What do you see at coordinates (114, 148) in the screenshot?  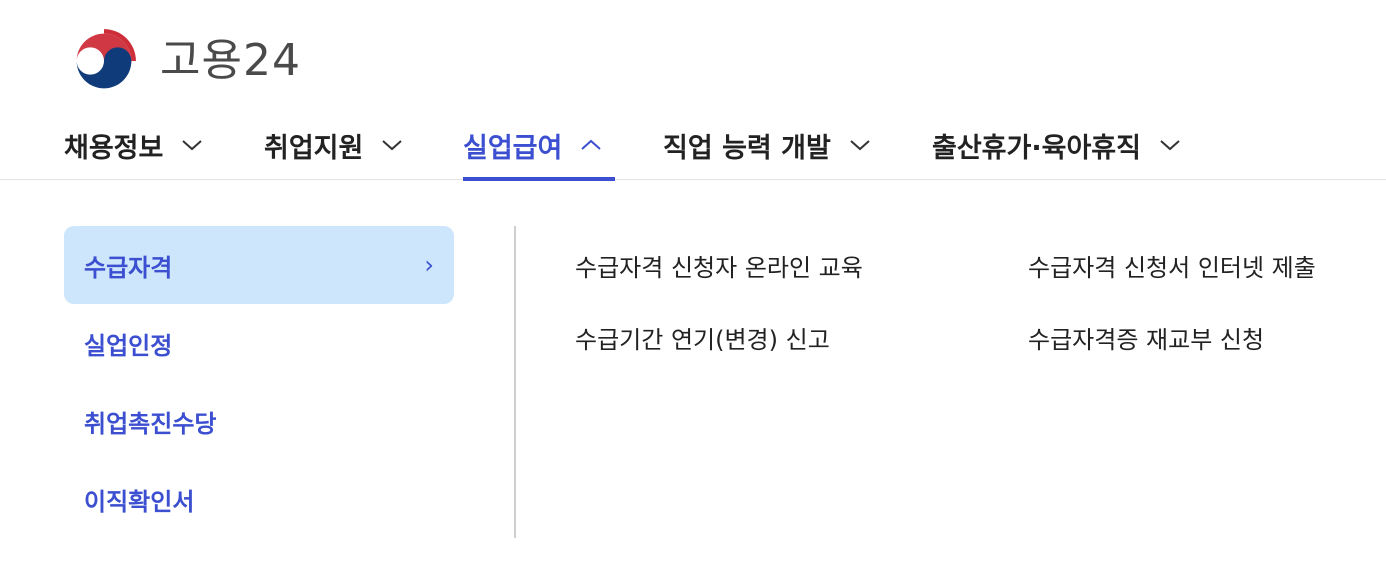 I see `nav-item-label: 채용정보` at bounding box center [114, 148].